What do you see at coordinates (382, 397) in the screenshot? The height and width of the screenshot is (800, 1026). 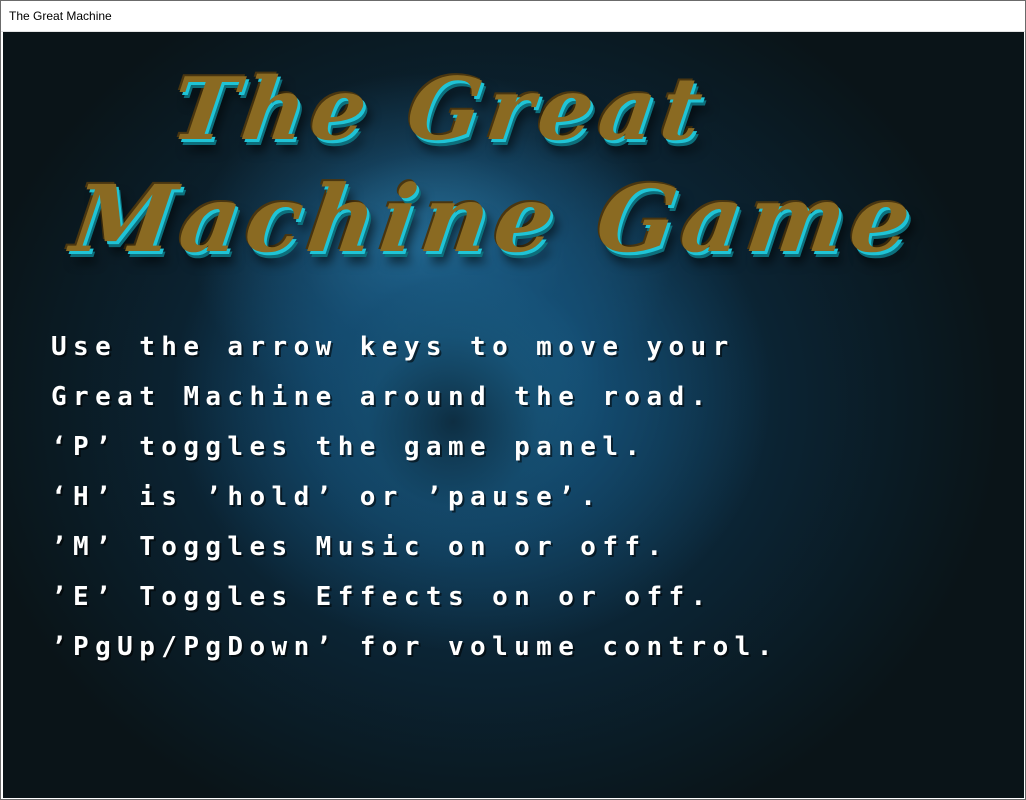 I see `instruction-line: Great Machine around the road.` at bounding box center [382, 397].